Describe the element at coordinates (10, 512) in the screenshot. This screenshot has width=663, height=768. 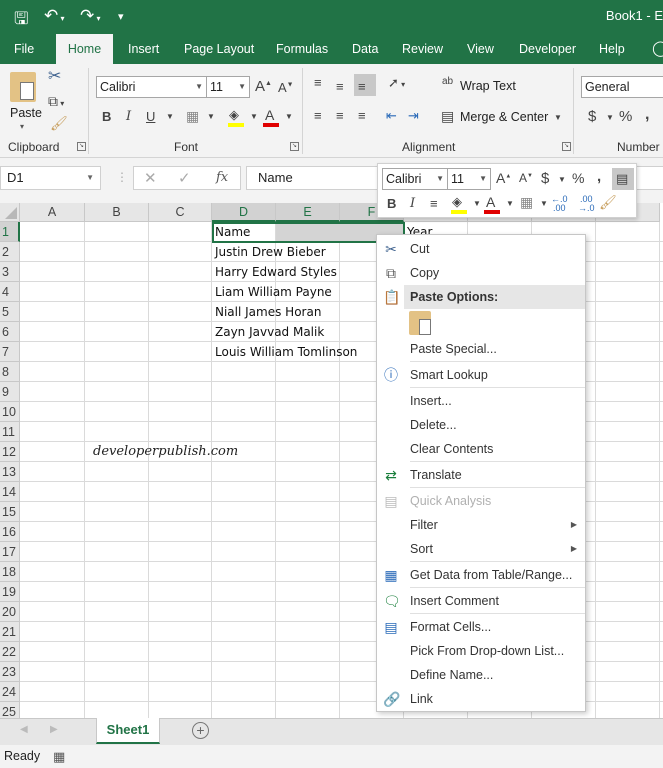
I see `row-header-15: 15` at that location.